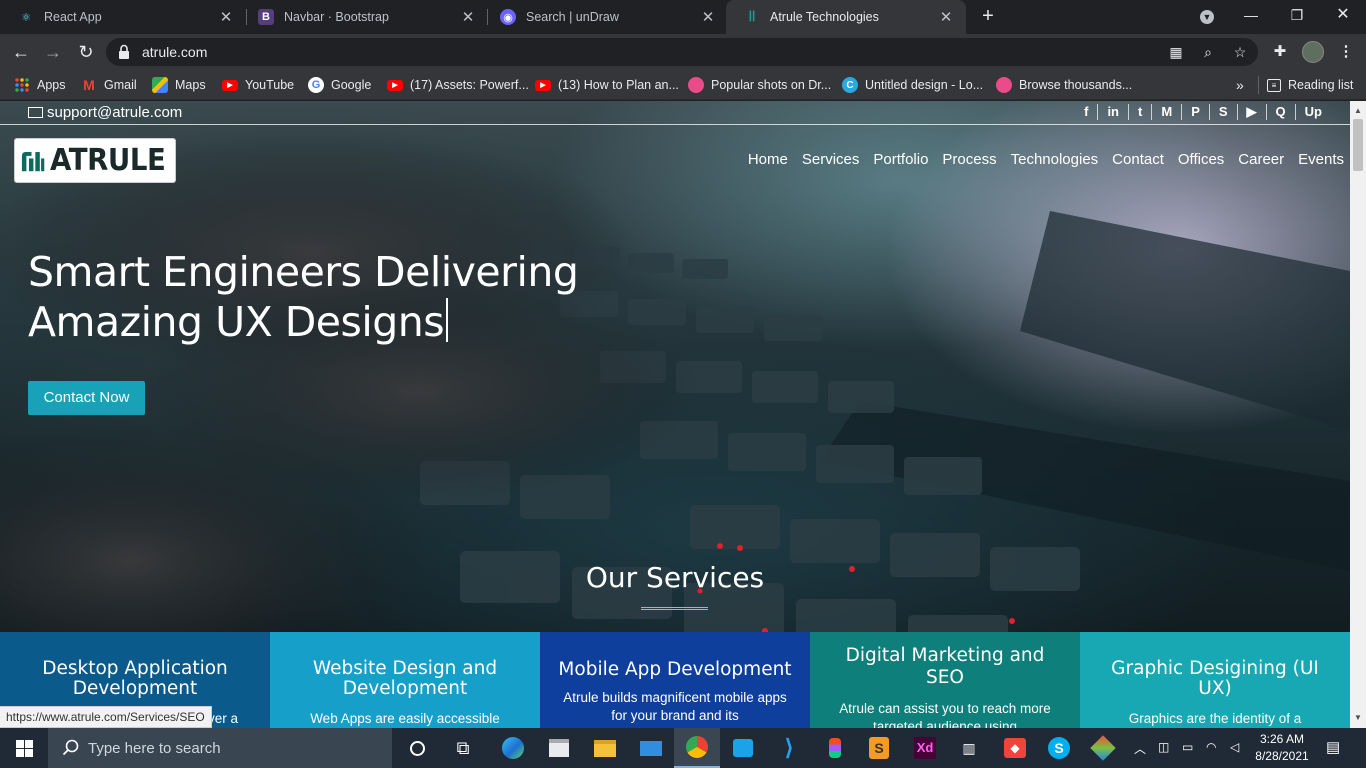 This screenshot has width=1366, height=768. I want to click on tab-title: React App, so click(73, 17).